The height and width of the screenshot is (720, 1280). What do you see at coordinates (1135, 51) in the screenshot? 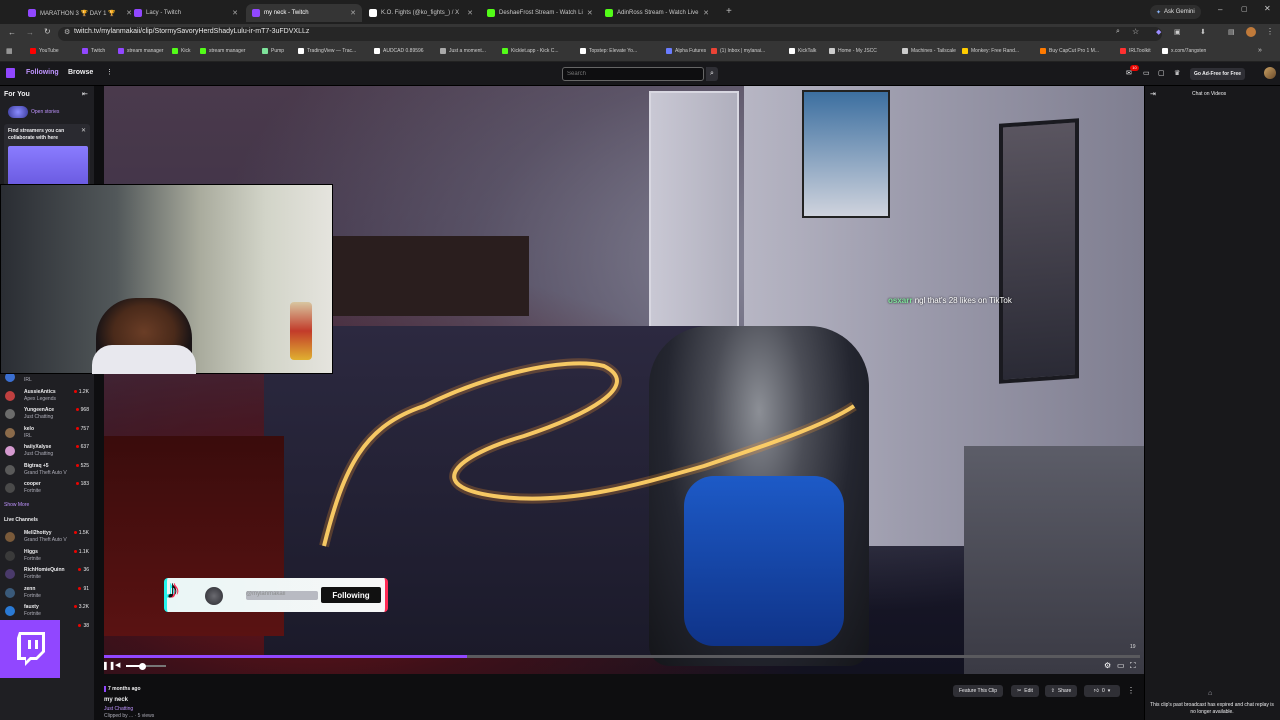
I see `bookmark-item: IRLToolkit` at bounding box center [1135, 51].